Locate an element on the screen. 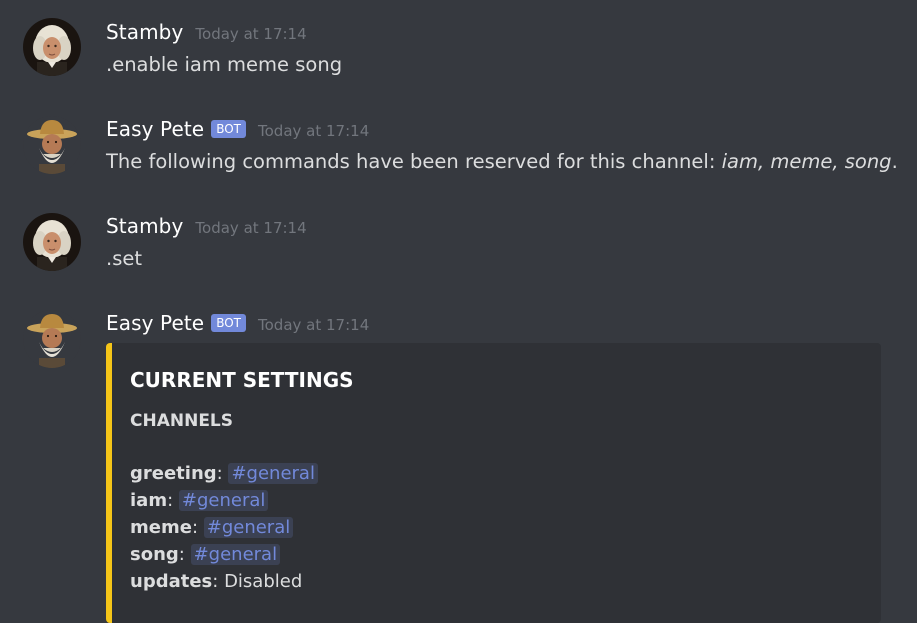 The width and height of the screenshot is (917, 623). reserved-commands: iam, meme, song is located at coordinates (806, 161).